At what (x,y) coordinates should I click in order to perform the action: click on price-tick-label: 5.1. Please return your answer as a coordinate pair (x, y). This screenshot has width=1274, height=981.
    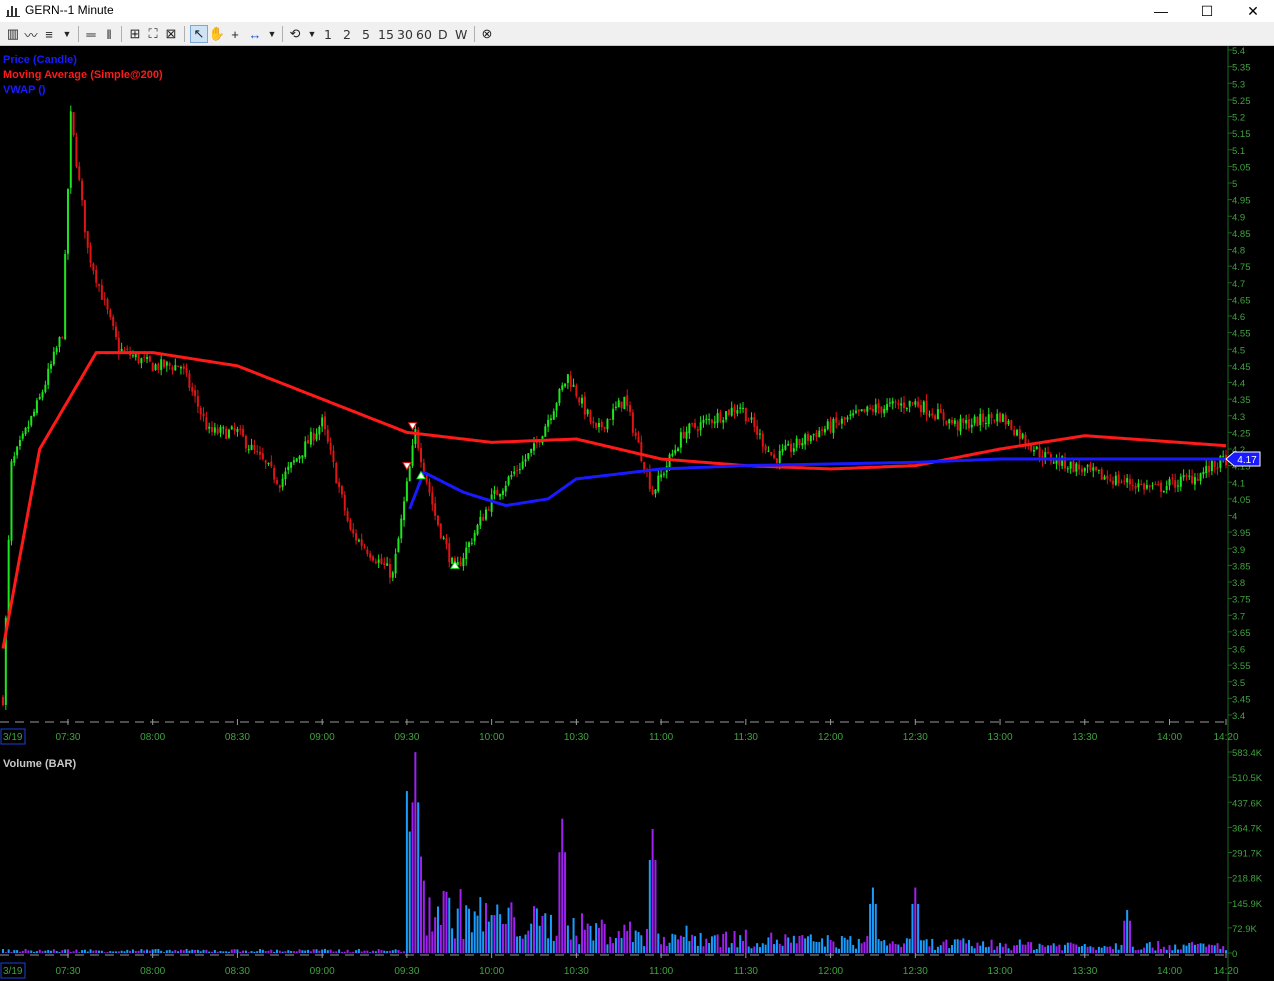
    Looking at the image, I should click on (1238, 151).